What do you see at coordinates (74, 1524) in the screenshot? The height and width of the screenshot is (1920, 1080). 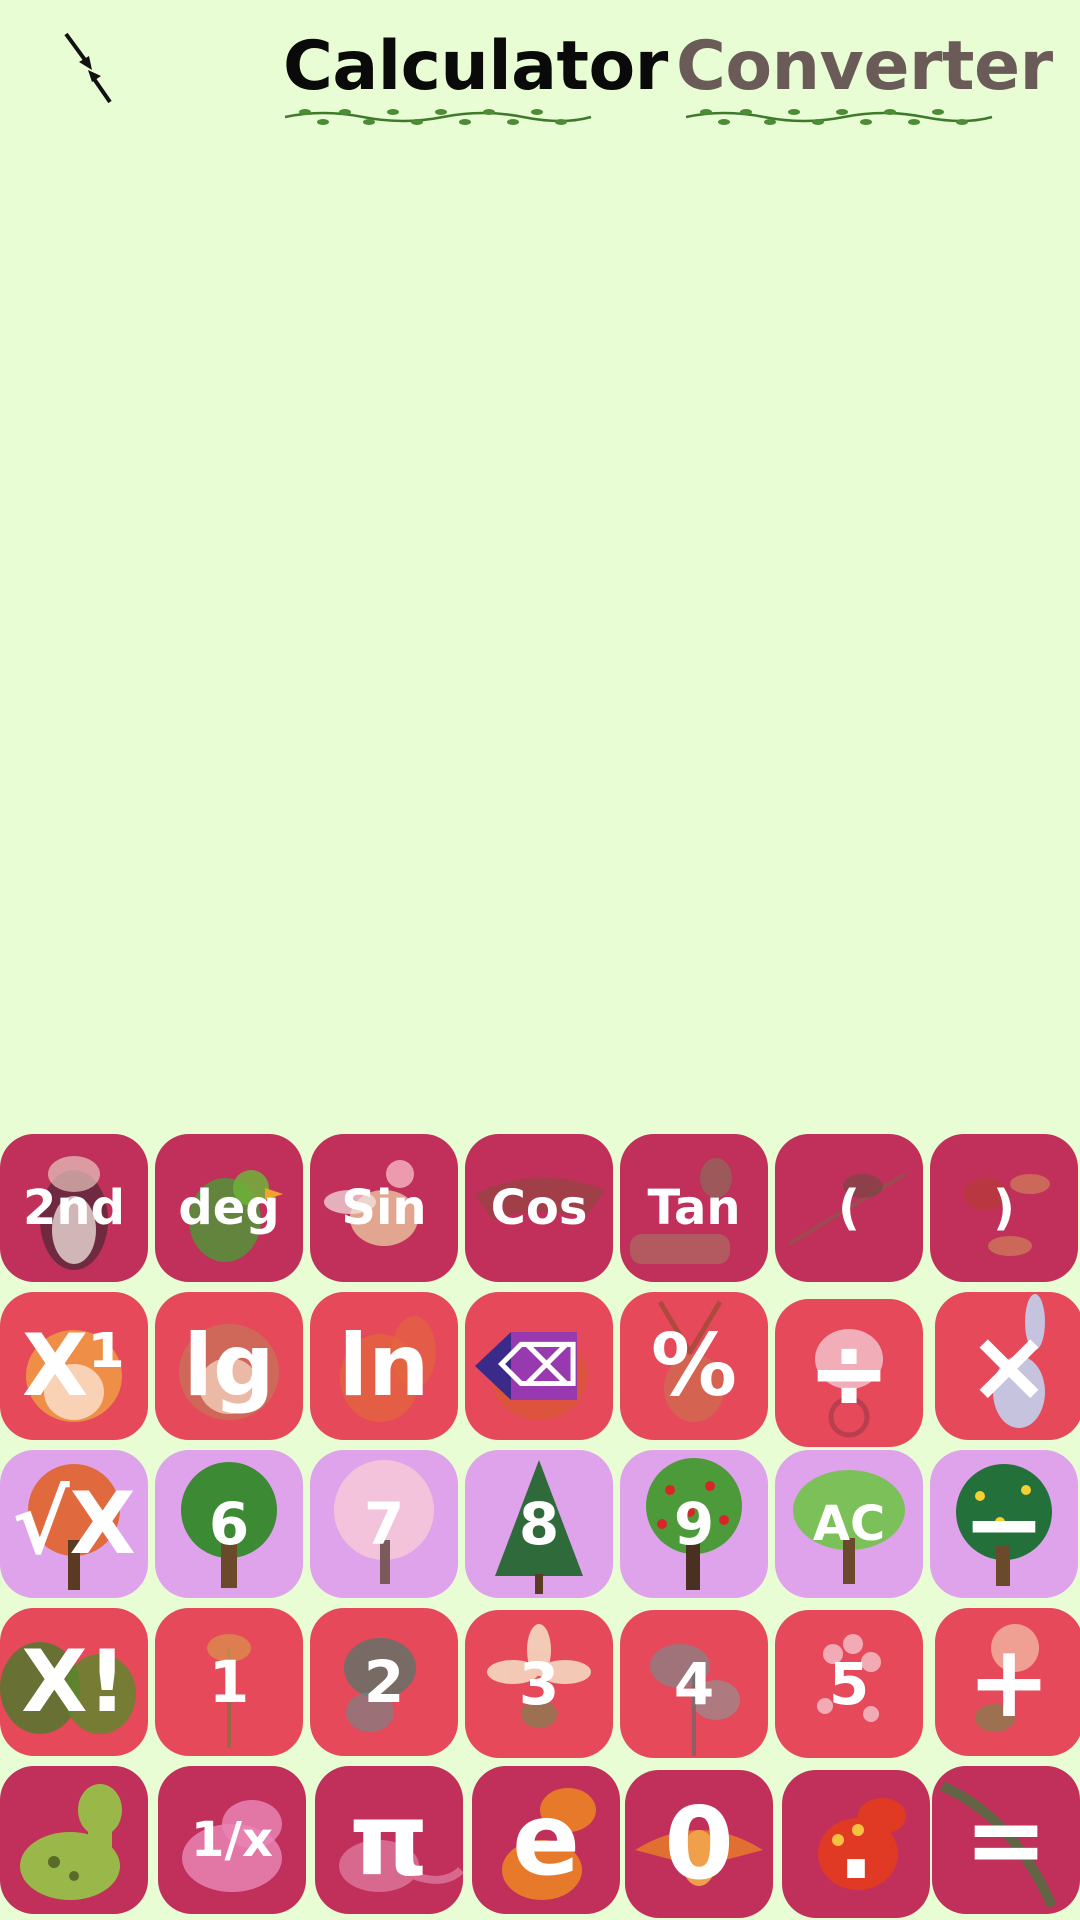 I see `key-sqrt: √X` at bounding box center [74, 1524].